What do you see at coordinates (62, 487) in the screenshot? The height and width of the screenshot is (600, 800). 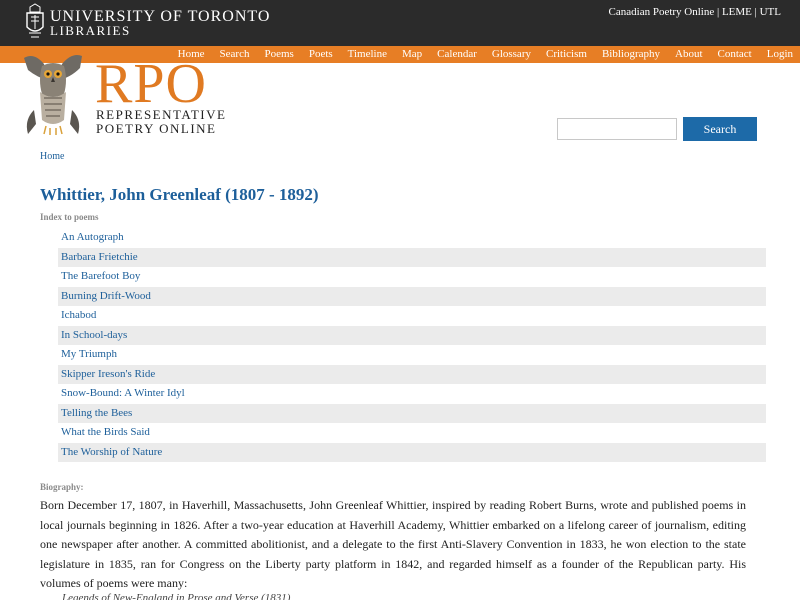 I see `biography-label: Biography:` at bounding box center [62, 487].